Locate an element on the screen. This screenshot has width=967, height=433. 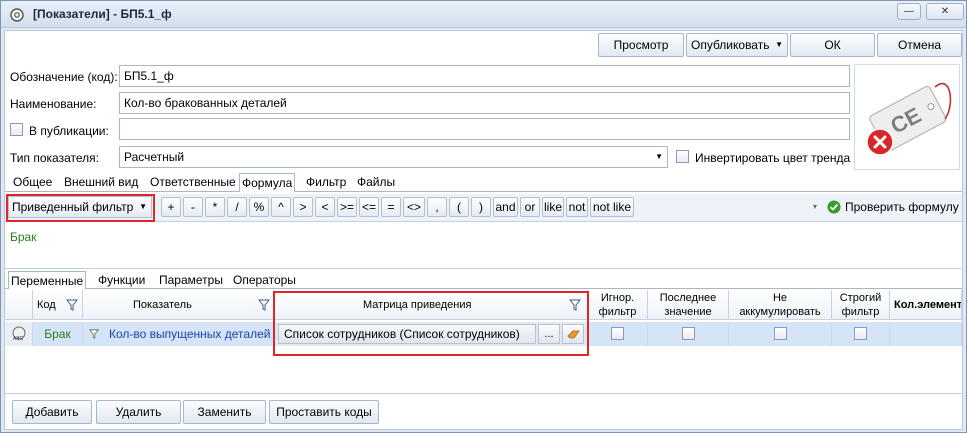
name-label: Наименование: is located at coordinates (53, 104).